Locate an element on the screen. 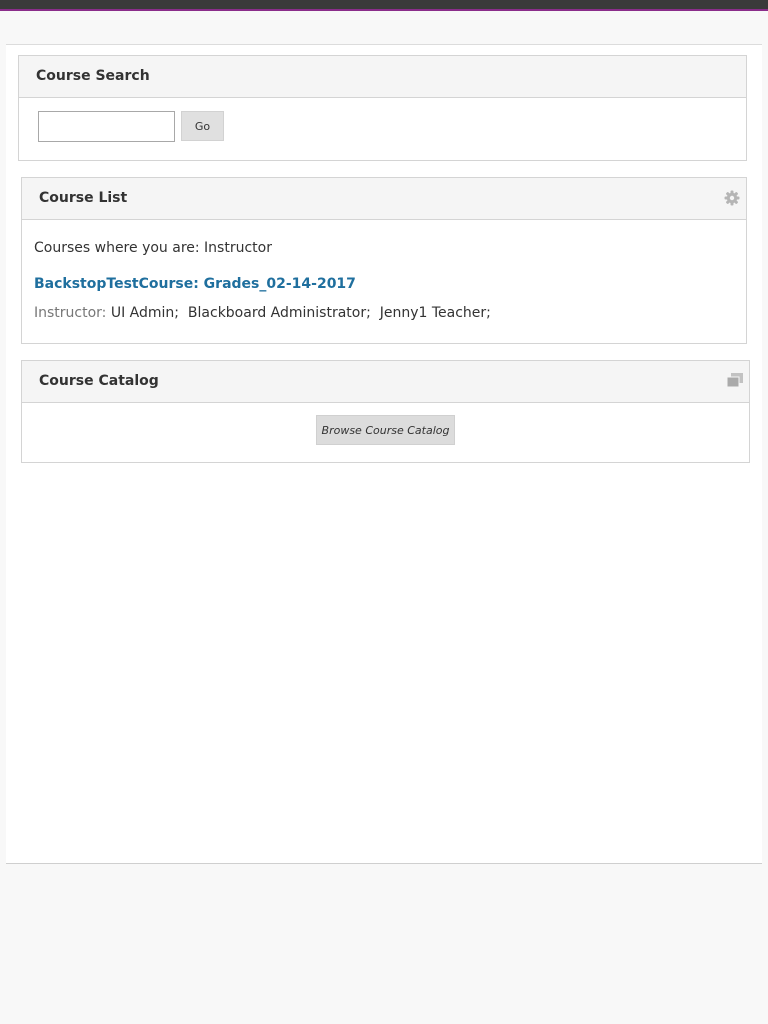  course-search-input is located at coordinates (106, 126).